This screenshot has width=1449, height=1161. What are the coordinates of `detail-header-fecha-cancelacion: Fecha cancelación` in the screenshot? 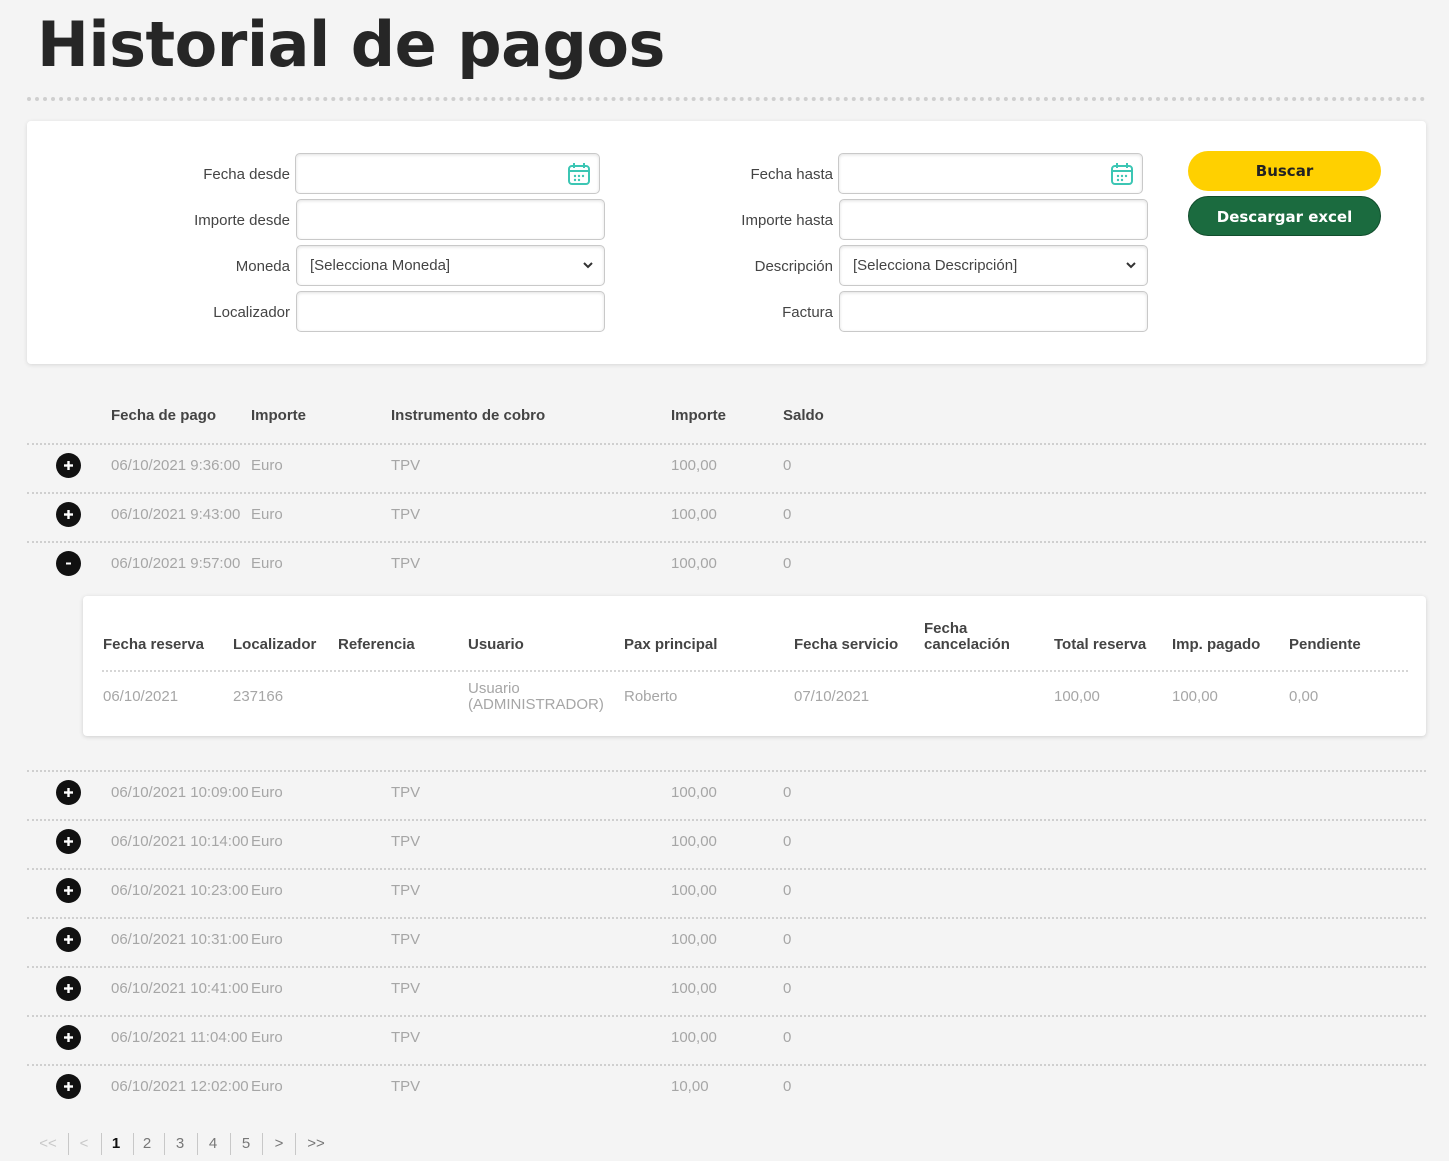 It's located at (967, 637).